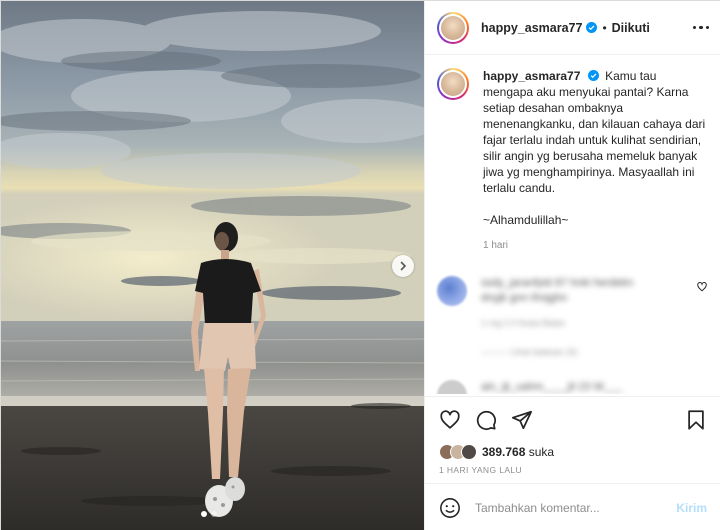 The image size is (720, 530). Describe the element at coordinates (591, 352) in the screenshot. I see `view-replies-link: ——— Lihat balasan (5)` at that location.